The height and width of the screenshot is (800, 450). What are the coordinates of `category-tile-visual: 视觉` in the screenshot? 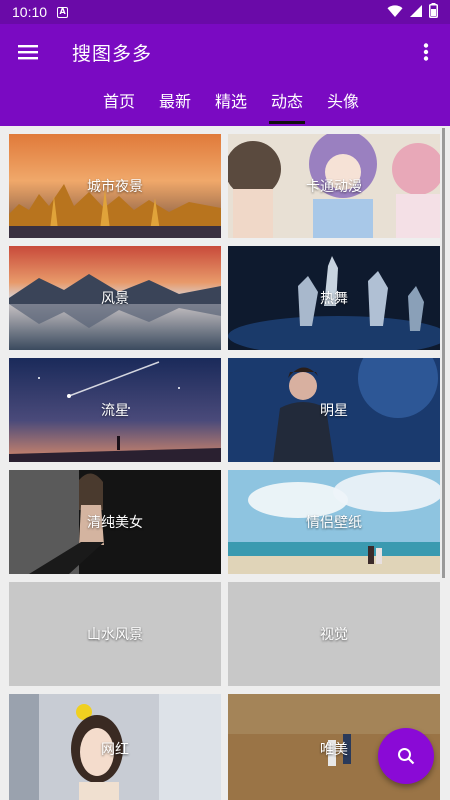 It's located at (334, 634).